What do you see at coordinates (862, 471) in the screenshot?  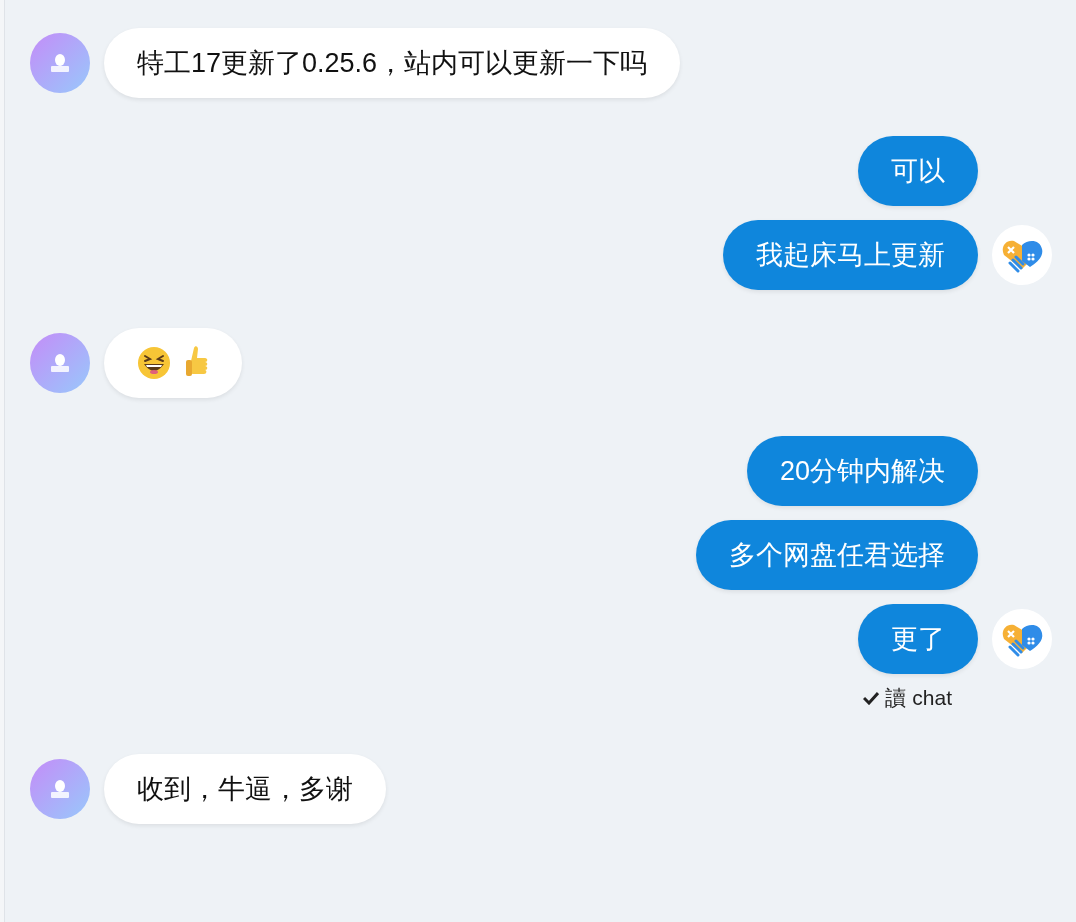 I see `message-bubble: 20分钟内解决` at bounding box center [862, 471].